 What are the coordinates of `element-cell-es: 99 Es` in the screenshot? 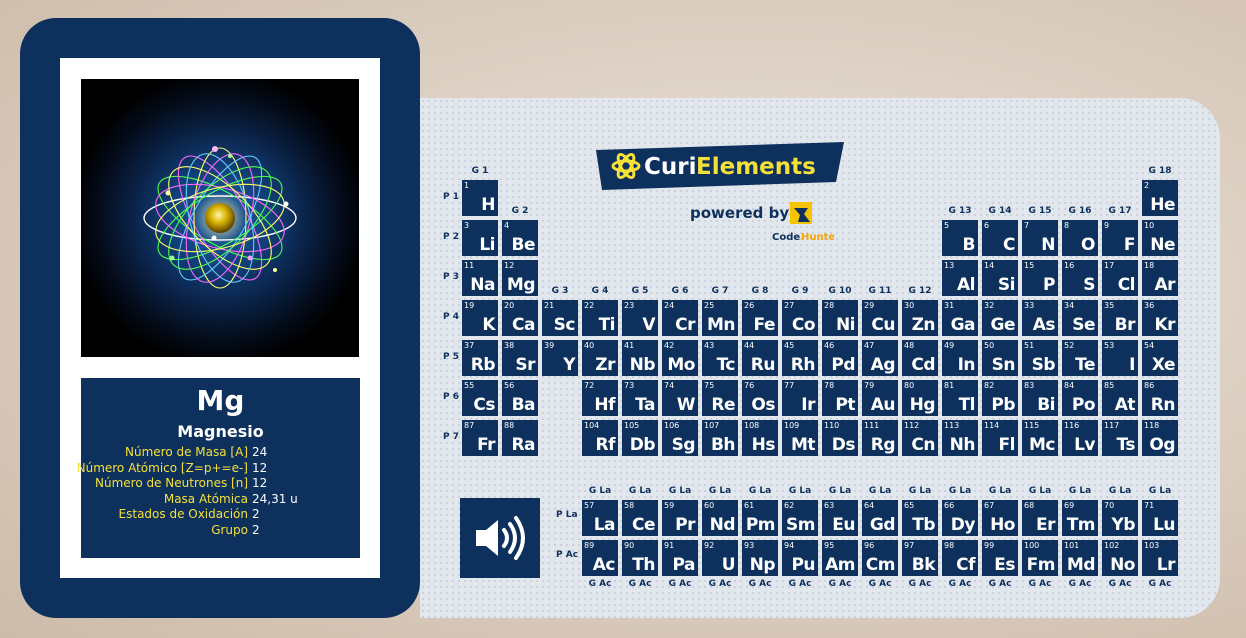 It's located at (1000, 558).